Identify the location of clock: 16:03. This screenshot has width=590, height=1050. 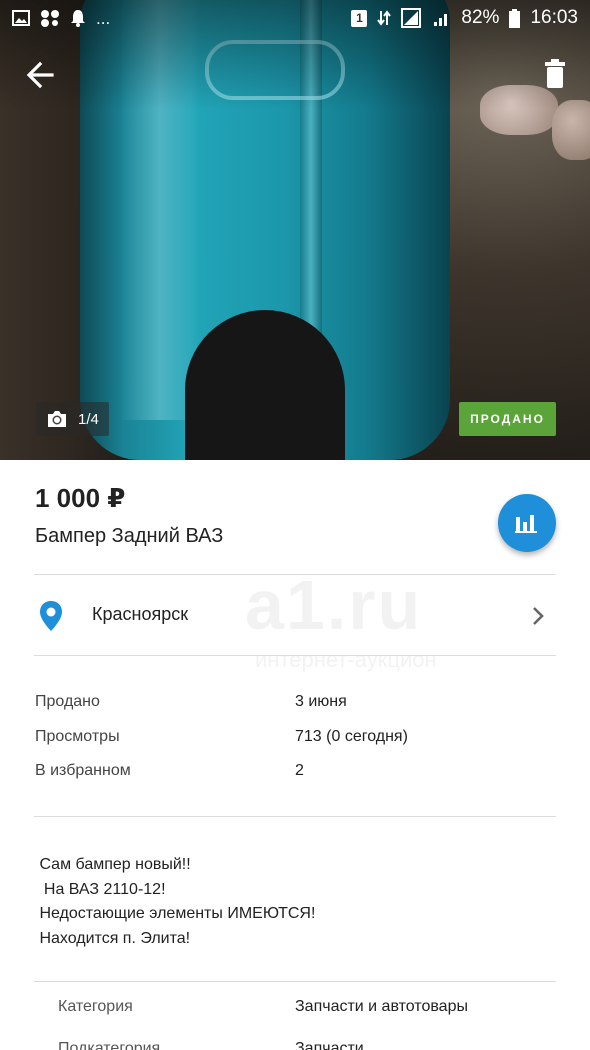
(554, 17).